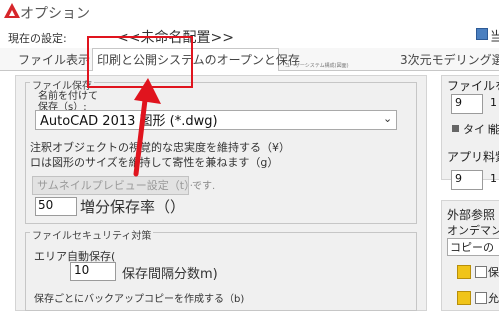  I want to click on tab-display: ファイル表示, so click(54, 59).